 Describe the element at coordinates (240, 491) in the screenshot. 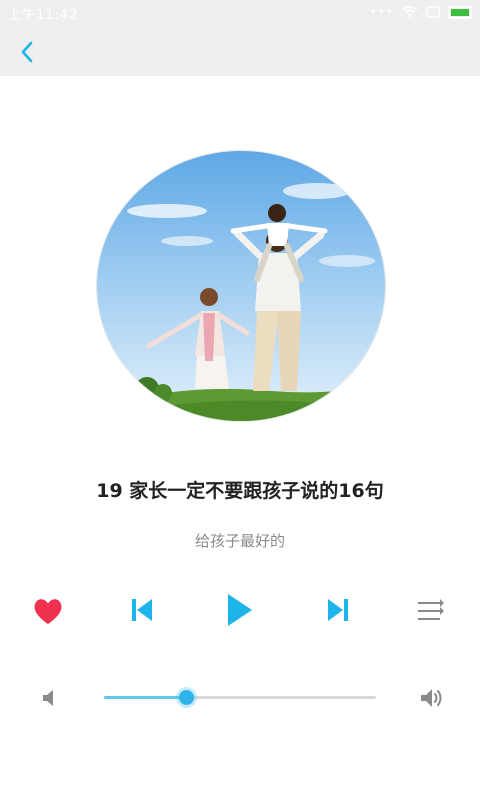

I see `track-title: 19 家长一定不要跟孩子说的16句` at that location.